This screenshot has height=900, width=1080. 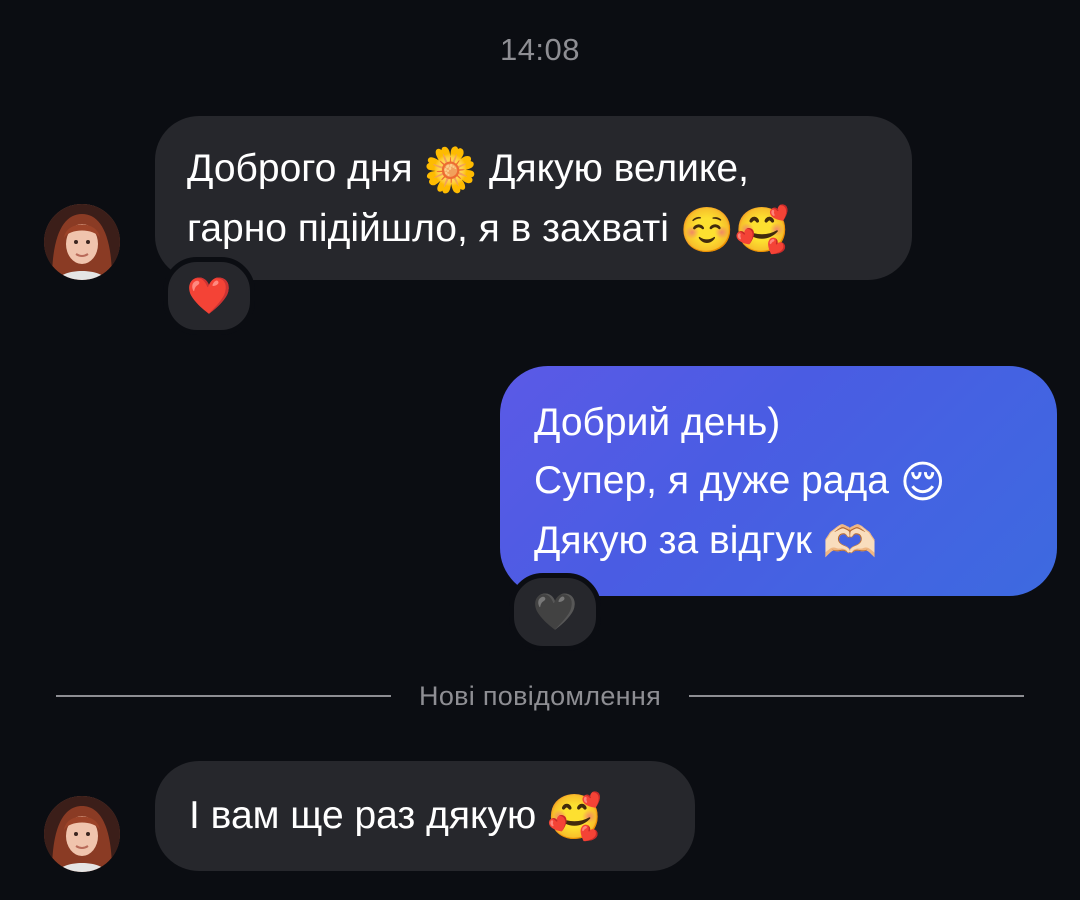 I want to click on message-line: гарно підійшло, я в захваті ☺️🥰, so click(x=533, y=230).